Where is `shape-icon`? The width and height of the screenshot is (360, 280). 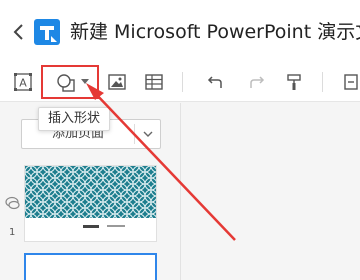 shape-icon is located at coordinates (66, 83).